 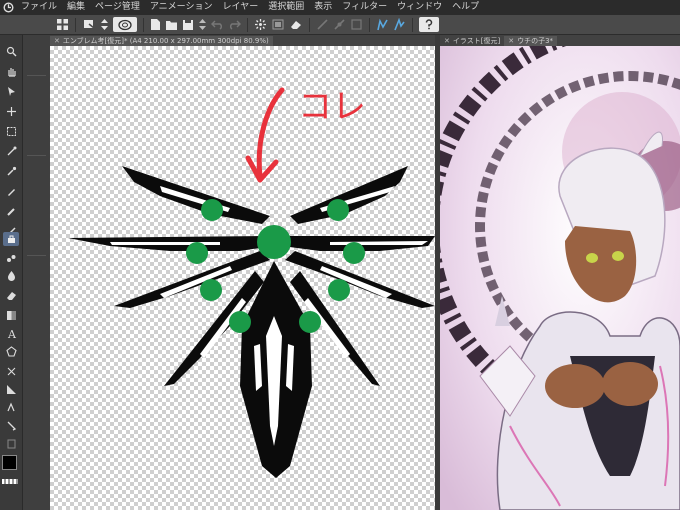 I want to click on pen-tool-icon, so click(x=11, y=191).